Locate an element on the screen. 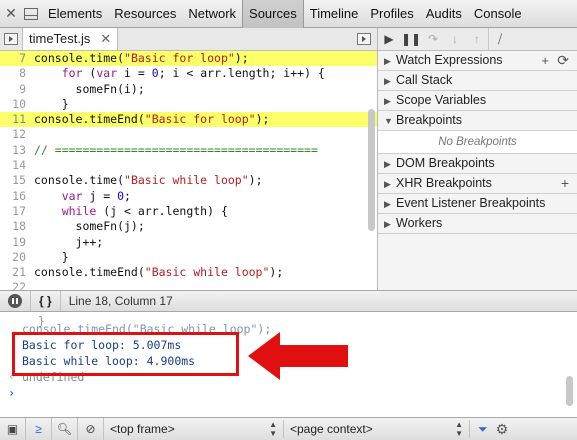 This screenshot has width=577, height=440. code-token: j = is located at coordinates (100, 195).